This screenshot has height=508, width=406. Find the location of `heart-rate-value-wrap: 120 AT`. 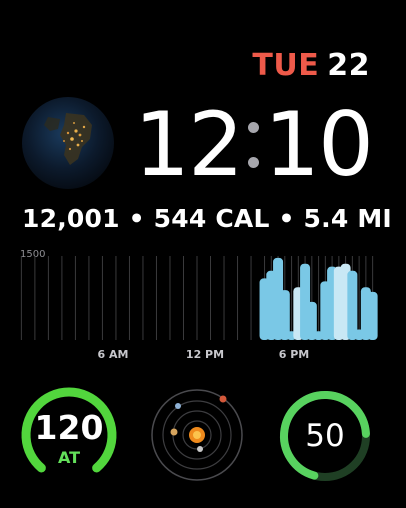

heart-rate-value-wrap: 120 AT is located at coordinates (69, 438).